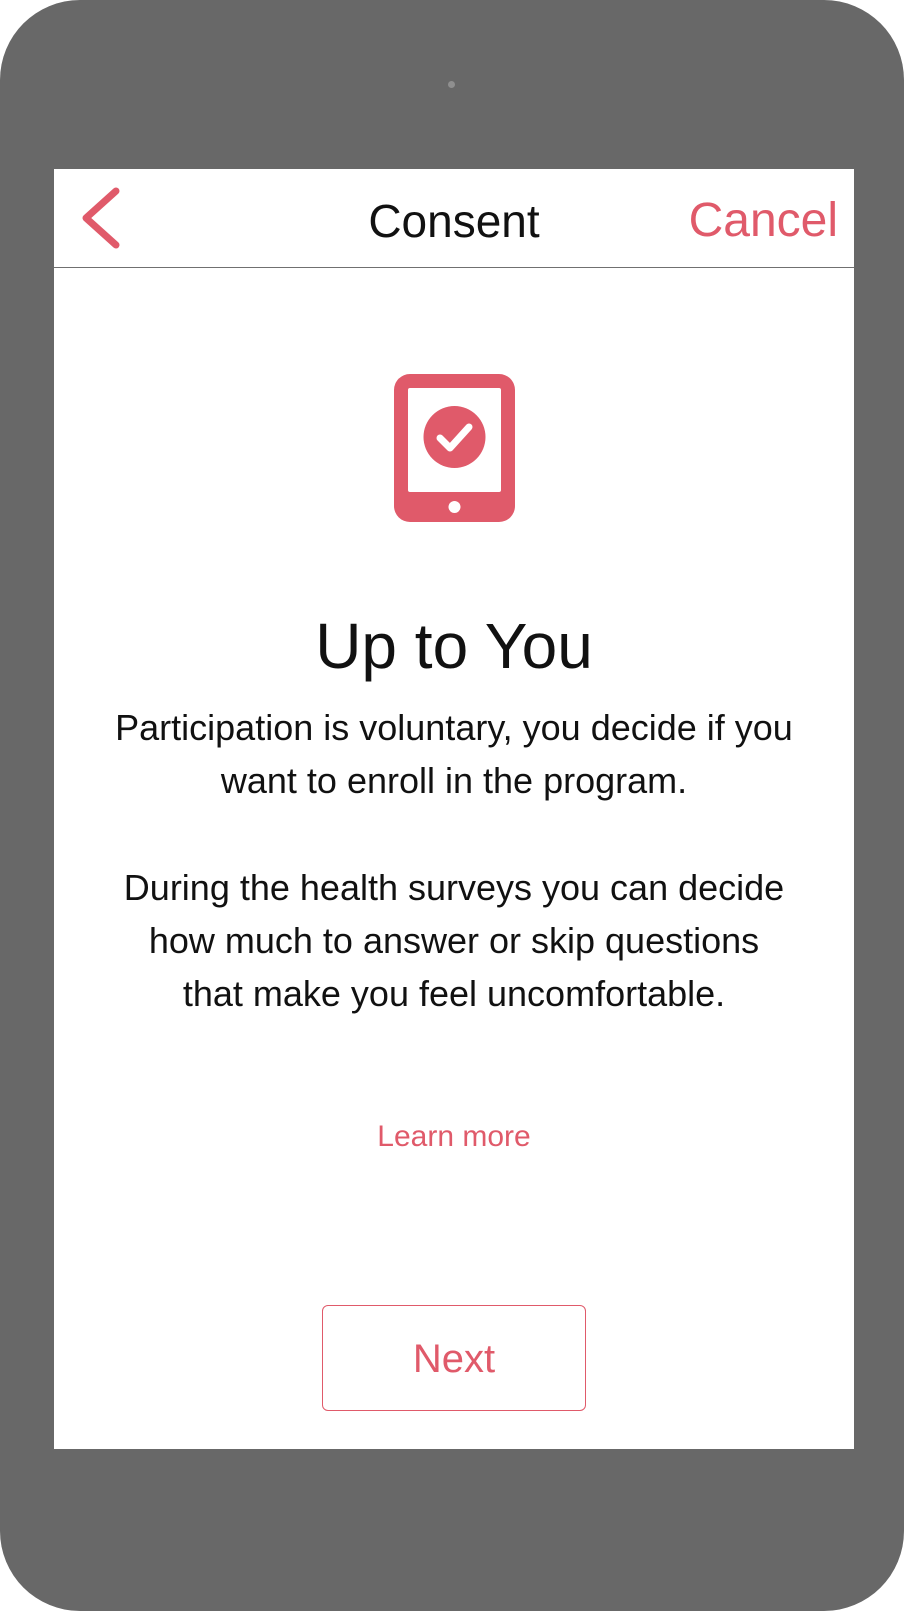 The image size is (904, 1611). What do you see at coordinates (454, 218) in the screenshot?
I see `navigation-bar: Consent Cancel` at bounding box center [454, 218].